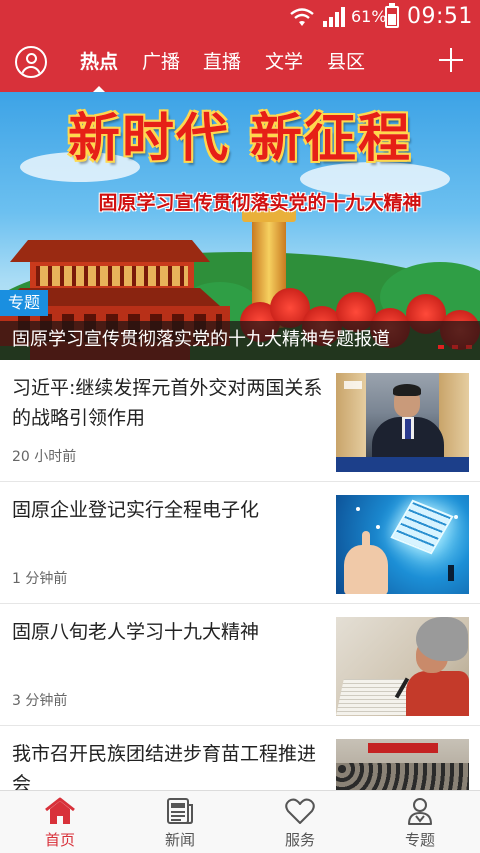 Image resolution: width=480 pixels, height=853 pixels. I want to click on plus-icon, so click(451, 60).